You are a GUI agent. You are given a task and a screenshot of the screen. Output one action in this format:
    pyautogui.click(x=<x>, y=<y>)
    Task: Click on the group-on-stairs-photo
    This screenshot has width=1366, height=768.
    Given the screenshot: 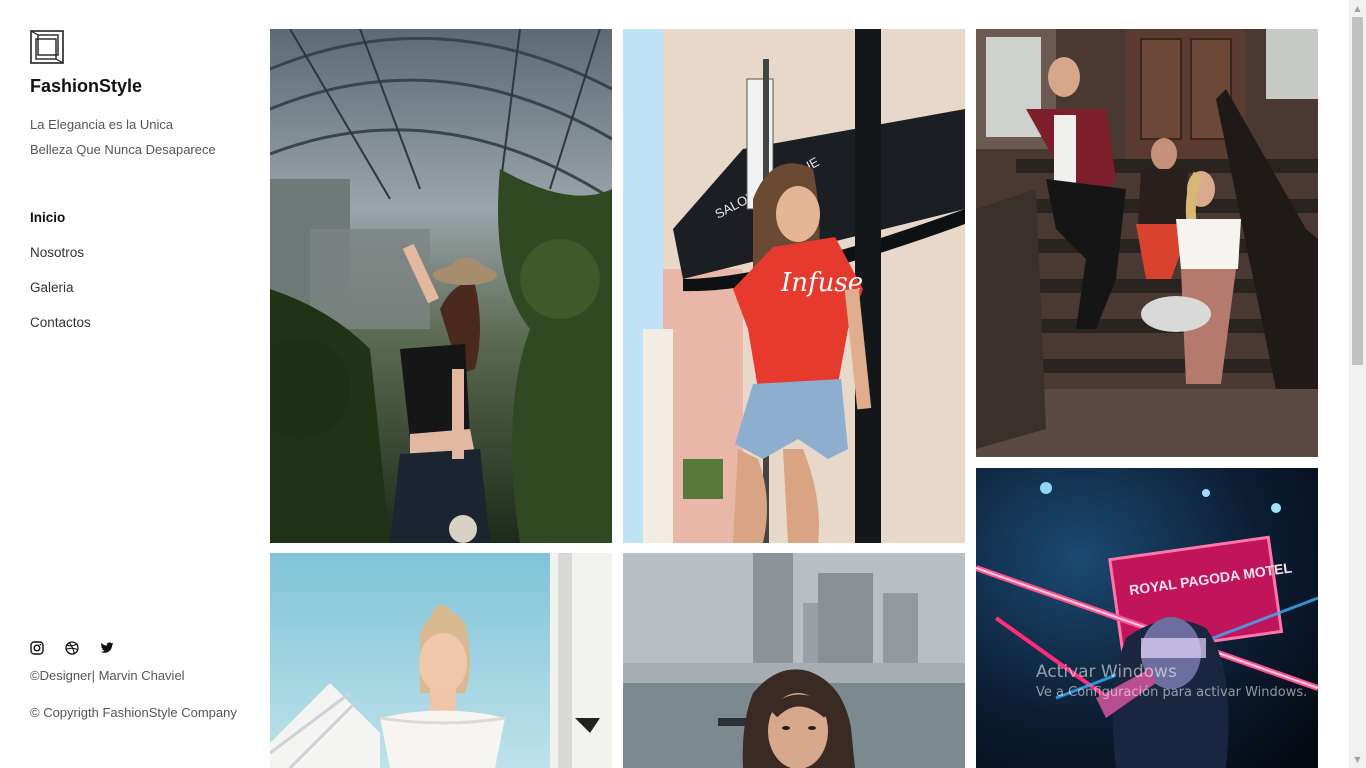 What is the action you would take?
    pyautogui.click(x=1147, y=243)
    